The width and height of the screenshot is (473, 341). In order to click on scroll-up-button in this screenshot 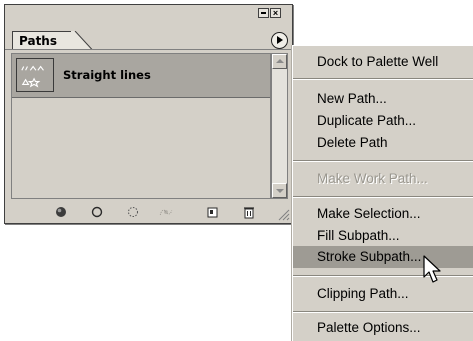, I will do `click(279, 61)`.